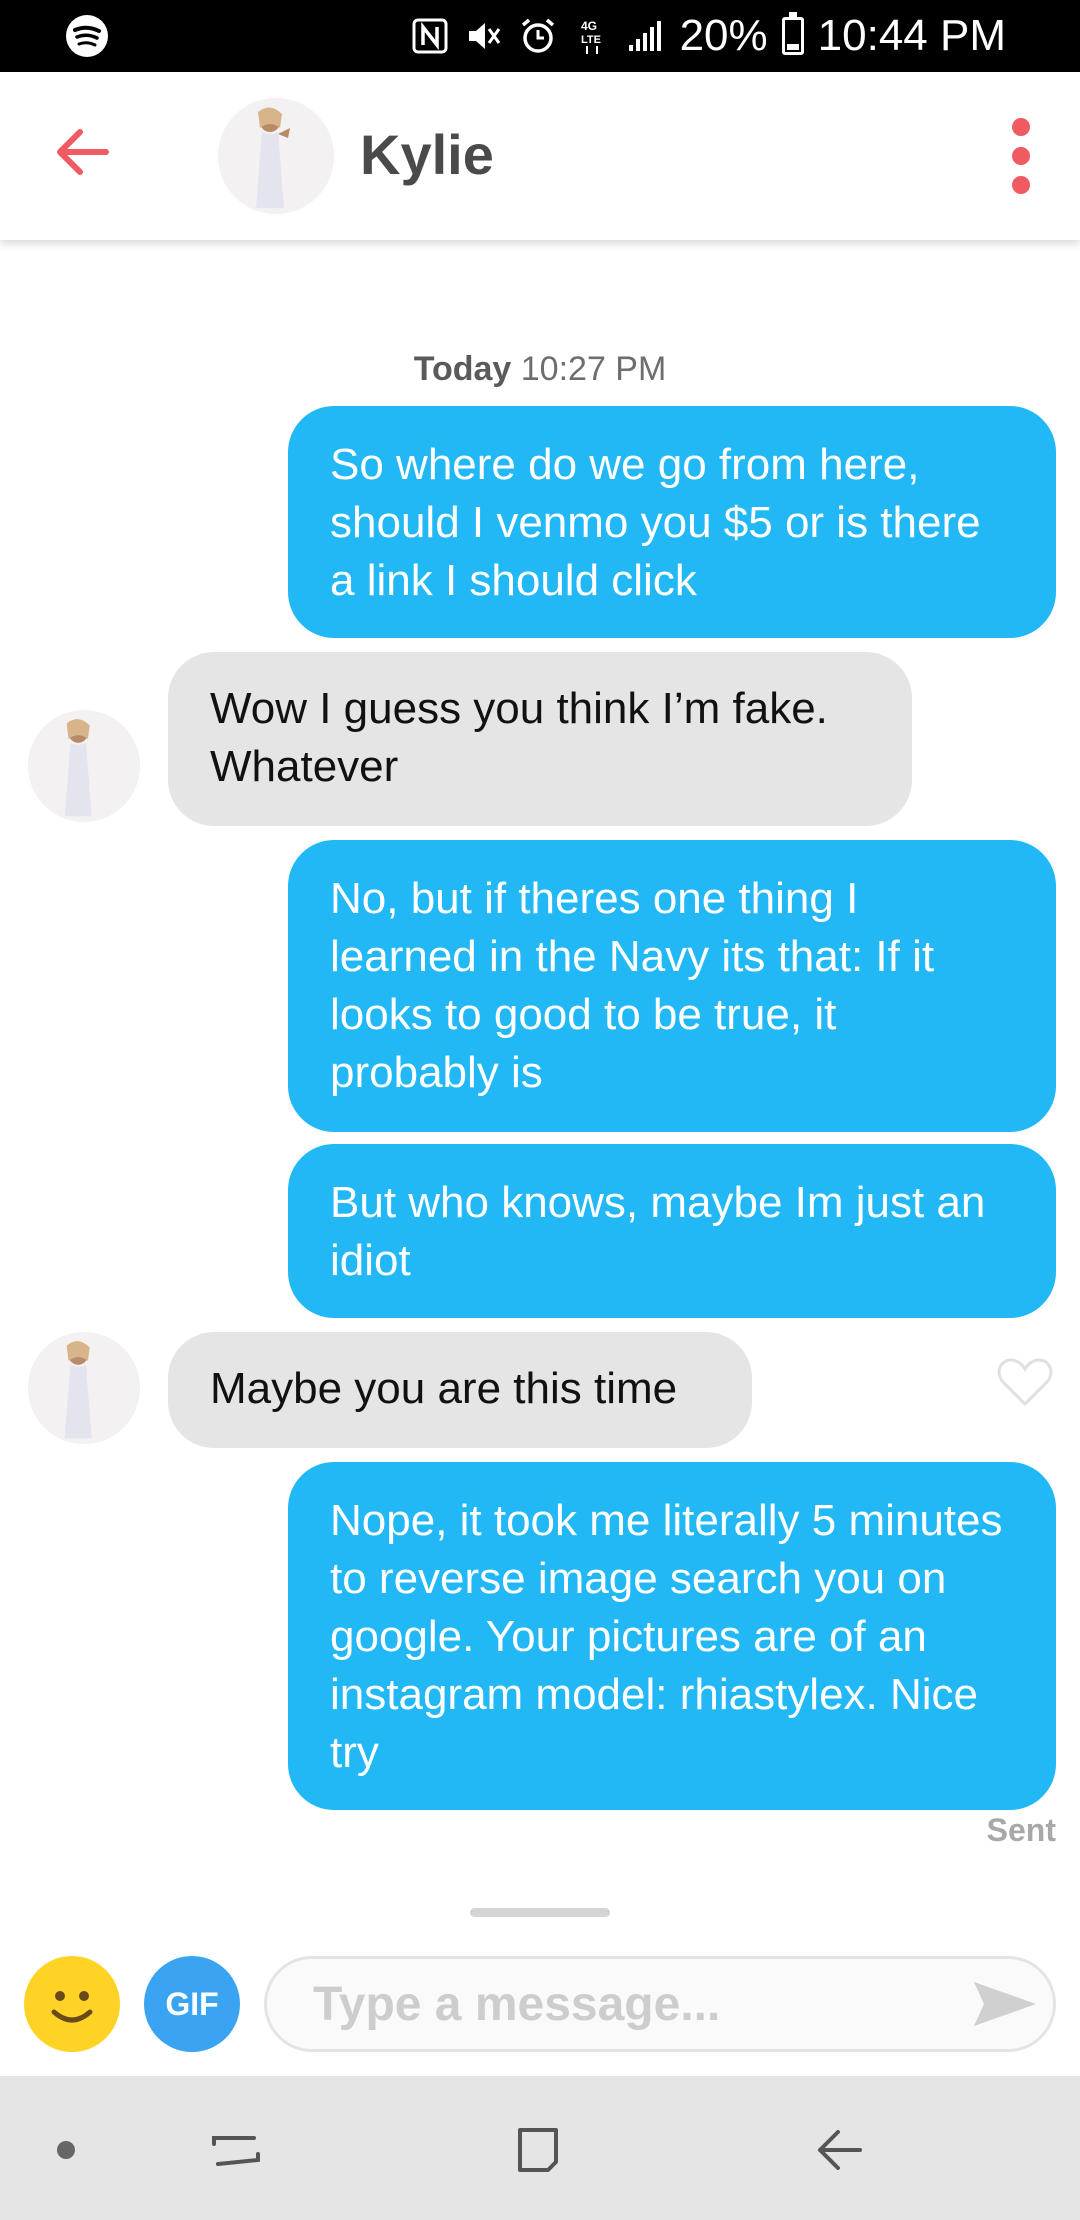  I want to click on message-bubble-received: Maybe you are this time, so click(460, 1390).